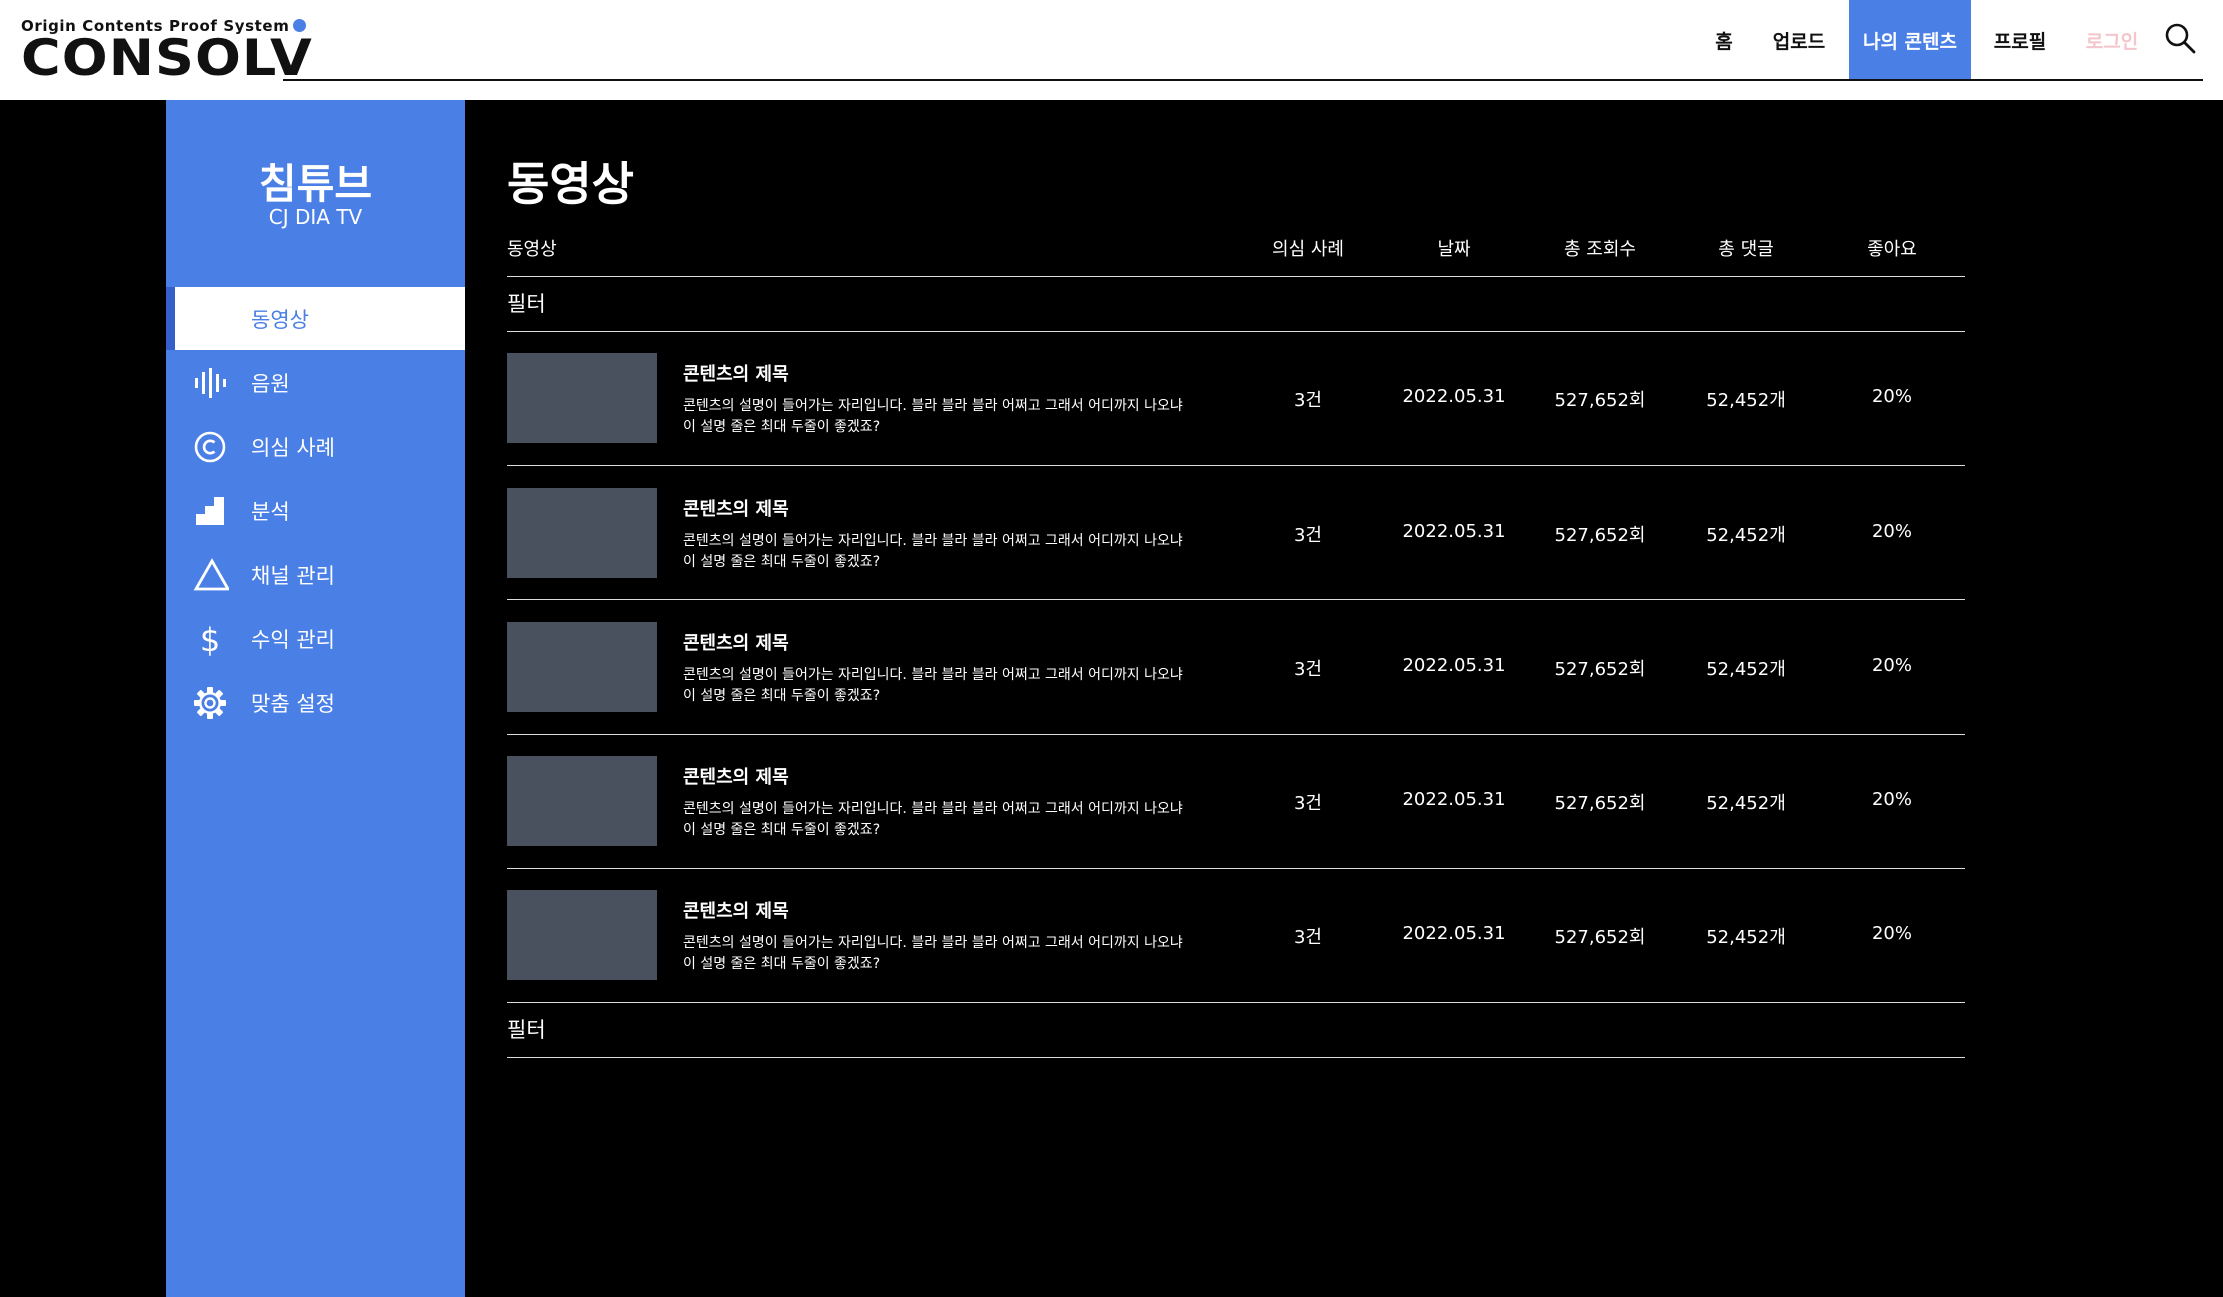  What do you see at coordinates (210, 447) in the screenshot?
I see `copyright-icon` at bounding box center [210, 447].